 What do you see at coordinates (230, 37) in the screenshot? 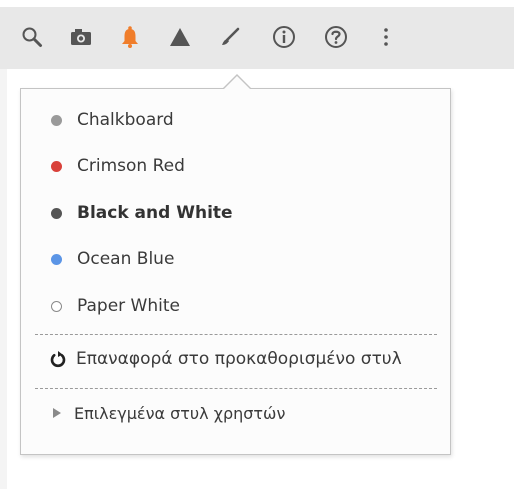
I see `brush-icon` at bounding box center [230, 37].